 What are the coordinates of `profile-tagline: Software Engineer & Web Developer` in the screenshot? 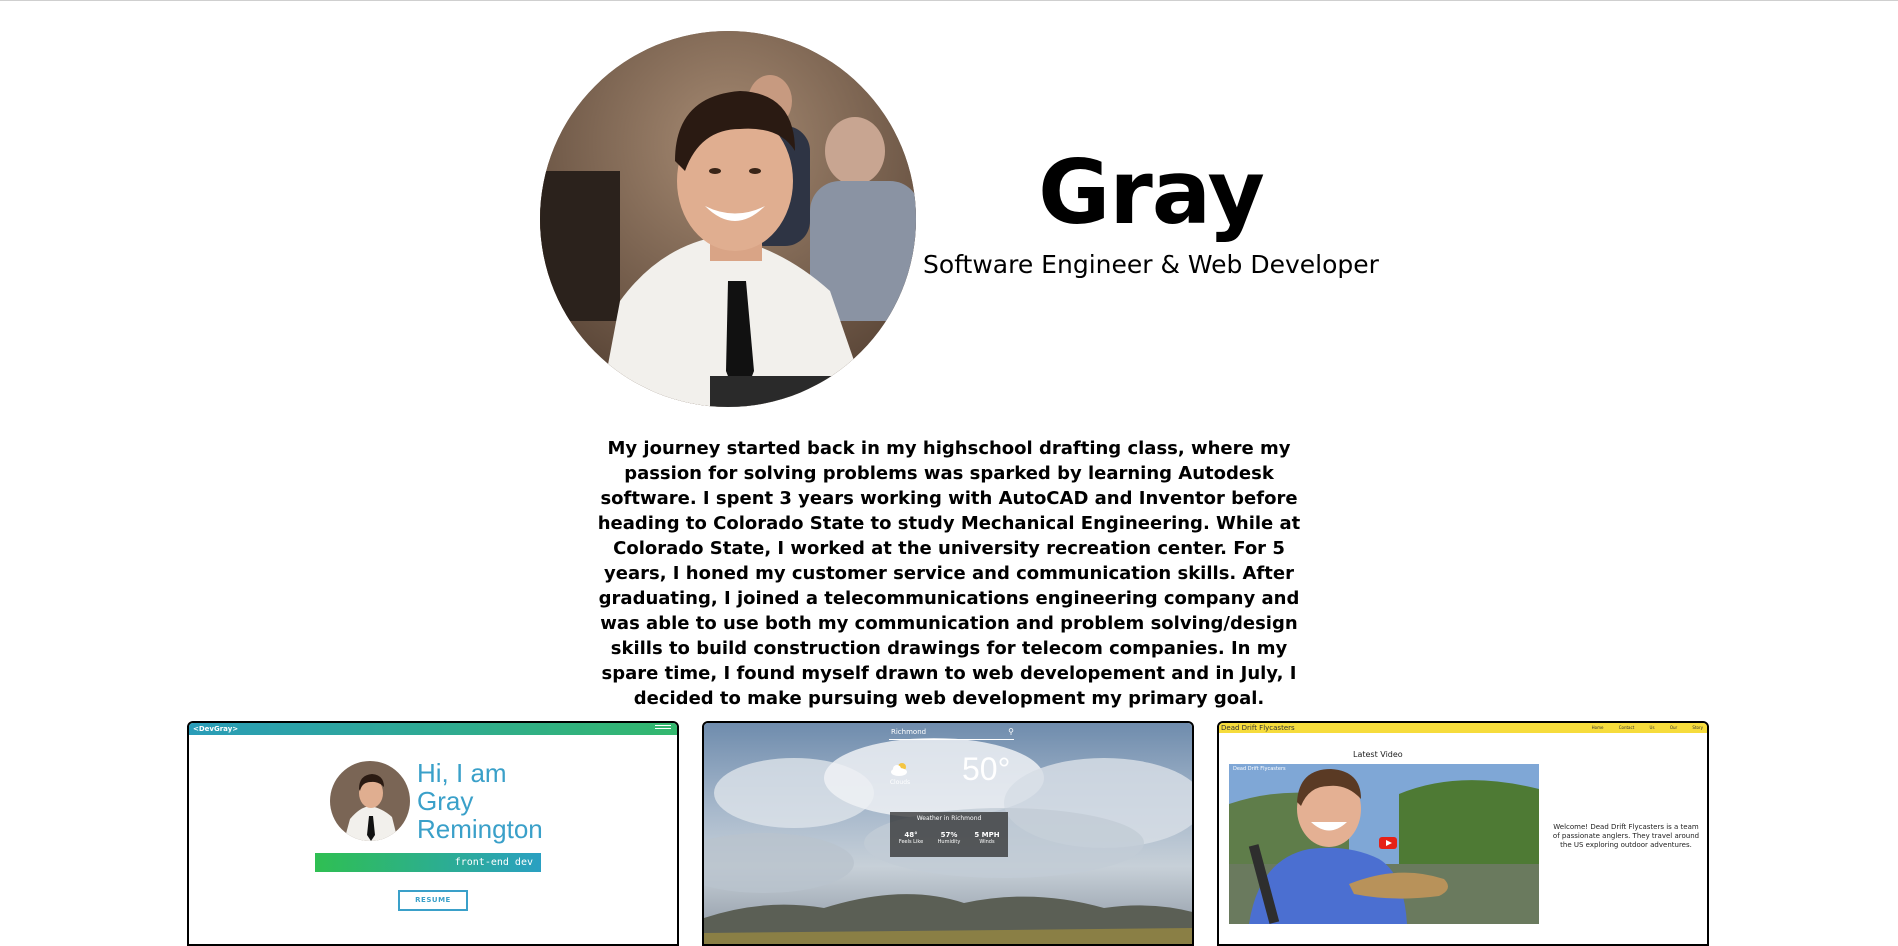 It's located at (1151, 264).